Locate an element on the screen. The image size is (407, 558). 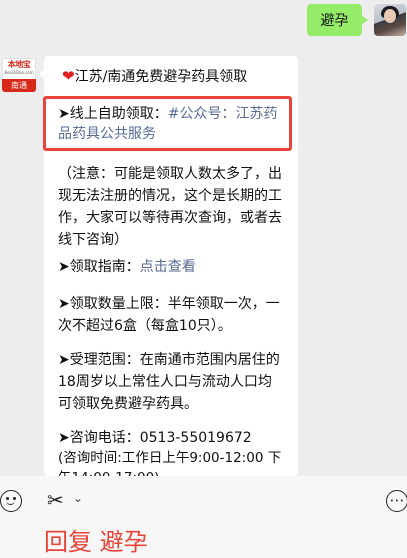
article-title: ❤江苏/南通免费避孕药具领取 is located at coordinates (155, 76).